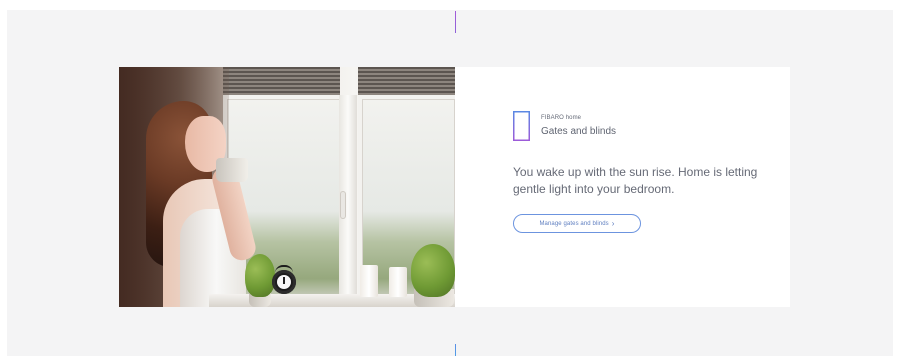 This screenshot has width=900, height=356. I want to click on coffee-mug, so click(232, 170).